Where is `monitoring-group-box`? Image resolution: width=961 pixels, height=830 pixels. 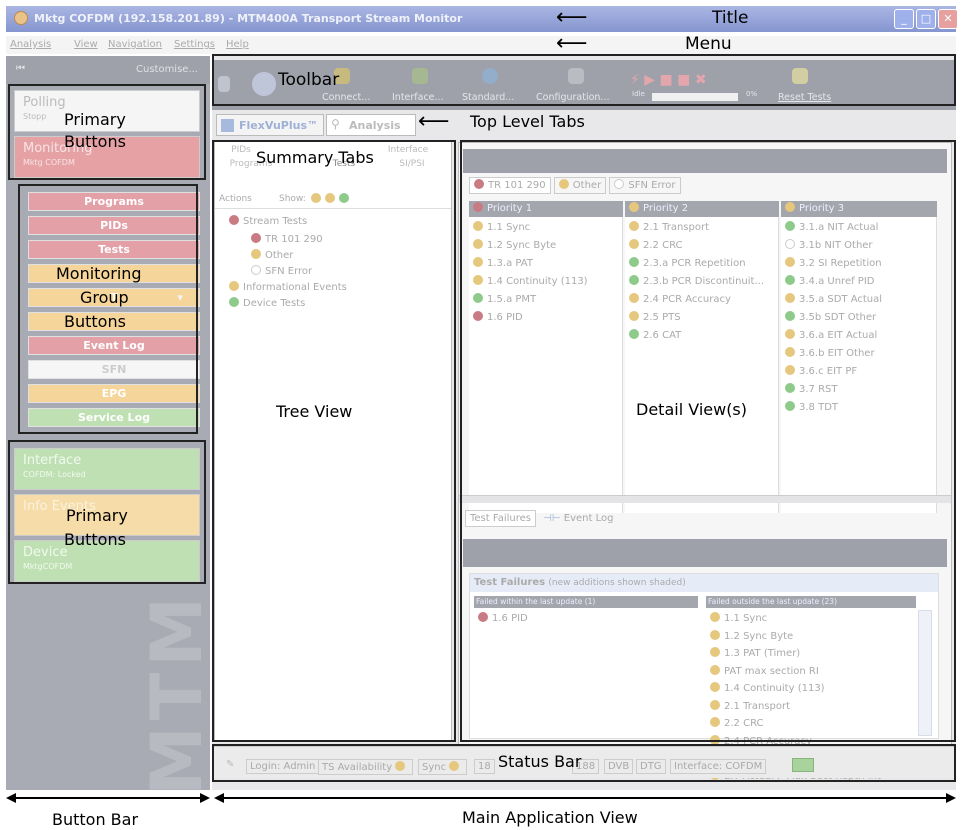
monitoring-group-box is located at coordinates (108, 309).